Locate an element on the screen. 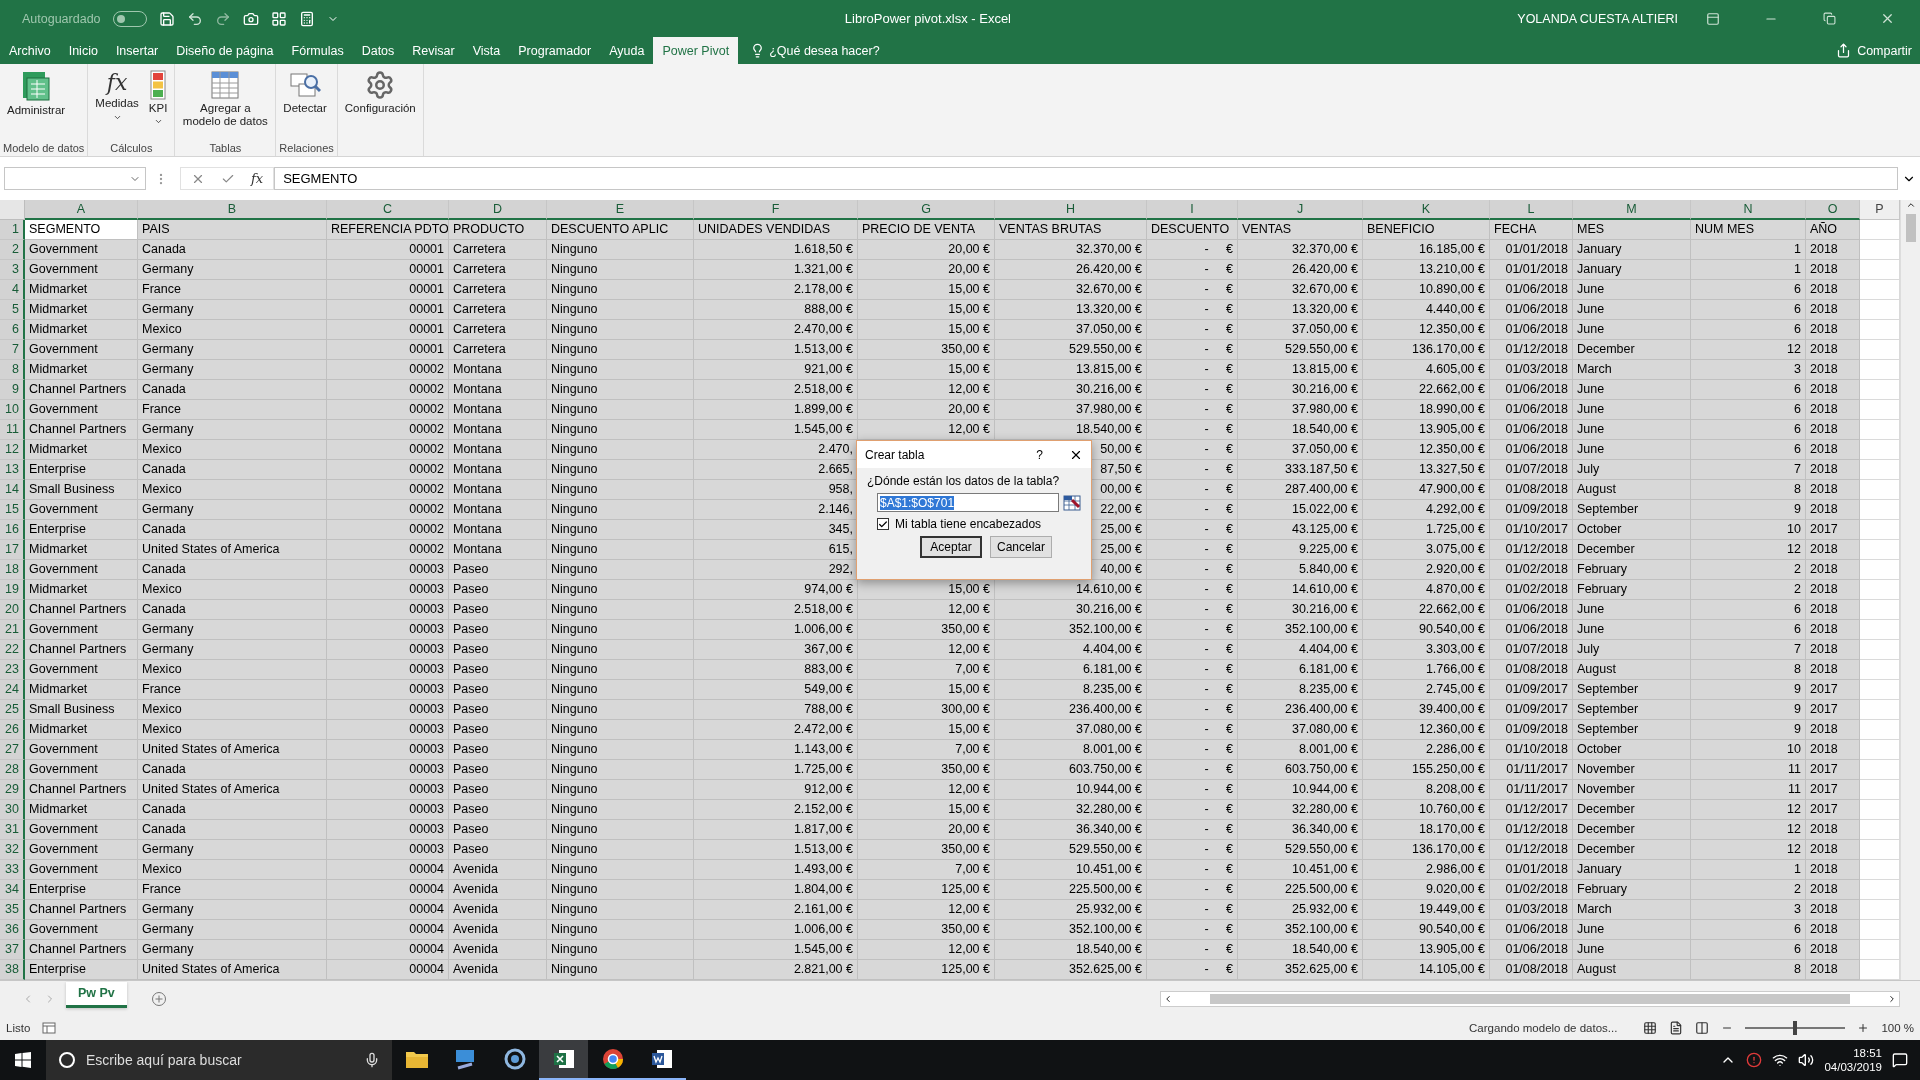 This screenshot has width=1920, height=1080. row-header: 24 is located at coordinates (12, 690).